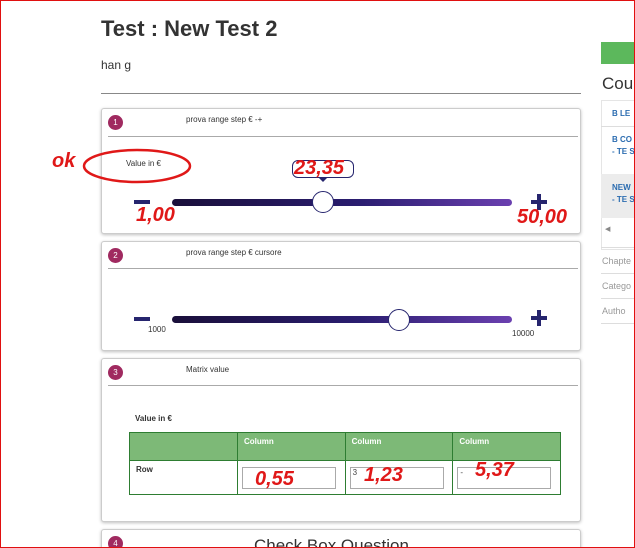 This screenshot has height=548, width=635. Describe the element at coordinates (183, 477) in the screenshot. I see `matrix-row-label: Row` at that location.